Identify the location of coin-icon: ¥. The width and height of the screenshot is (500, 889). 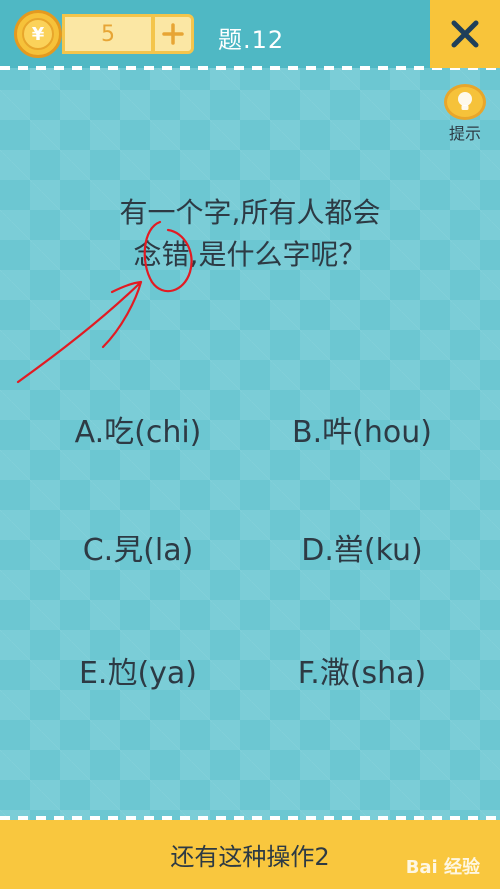
(38, 34).